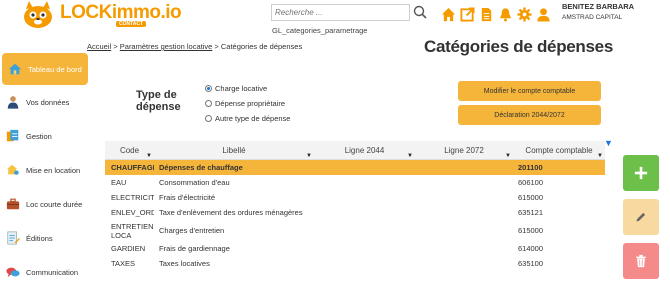 The image size is (670, 282). What do you see at coordinates (15, 69) in the screenshot?
I see `house-icon` at bounding box center [15, 69].